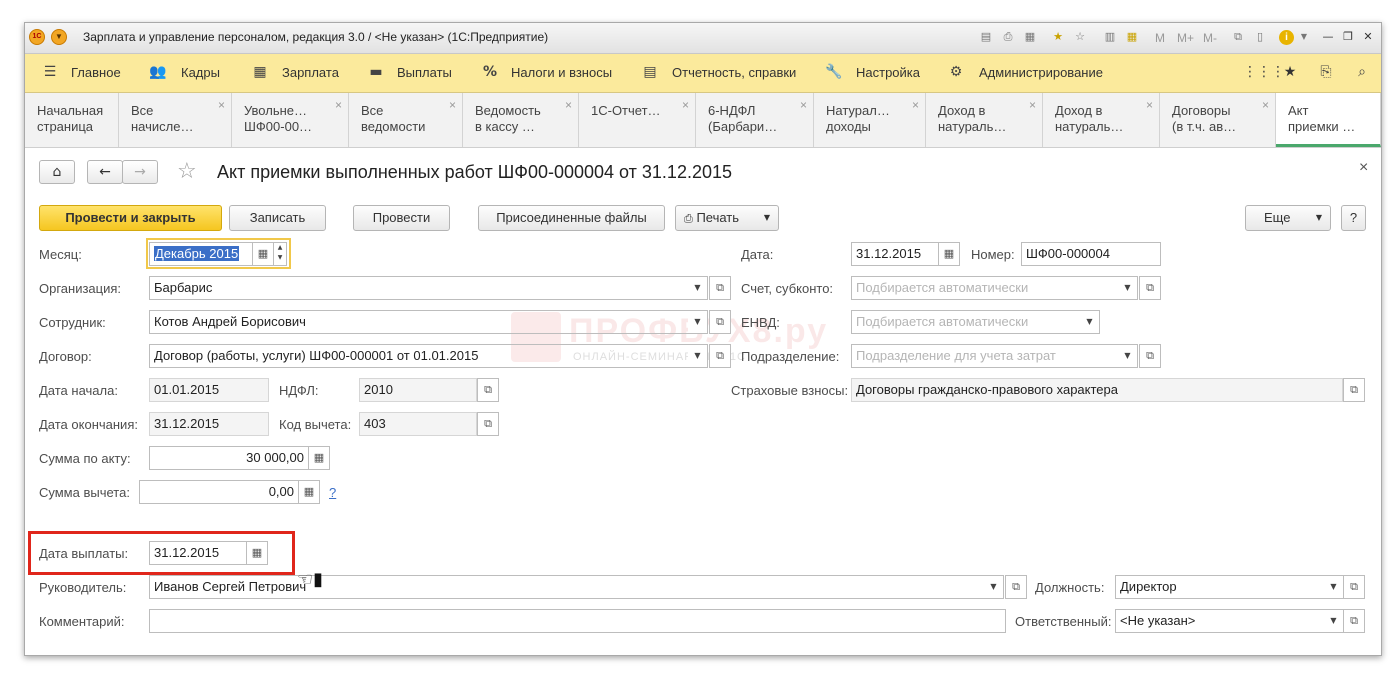  I want to click on search-icon: ⌕, so click(1362, 72).